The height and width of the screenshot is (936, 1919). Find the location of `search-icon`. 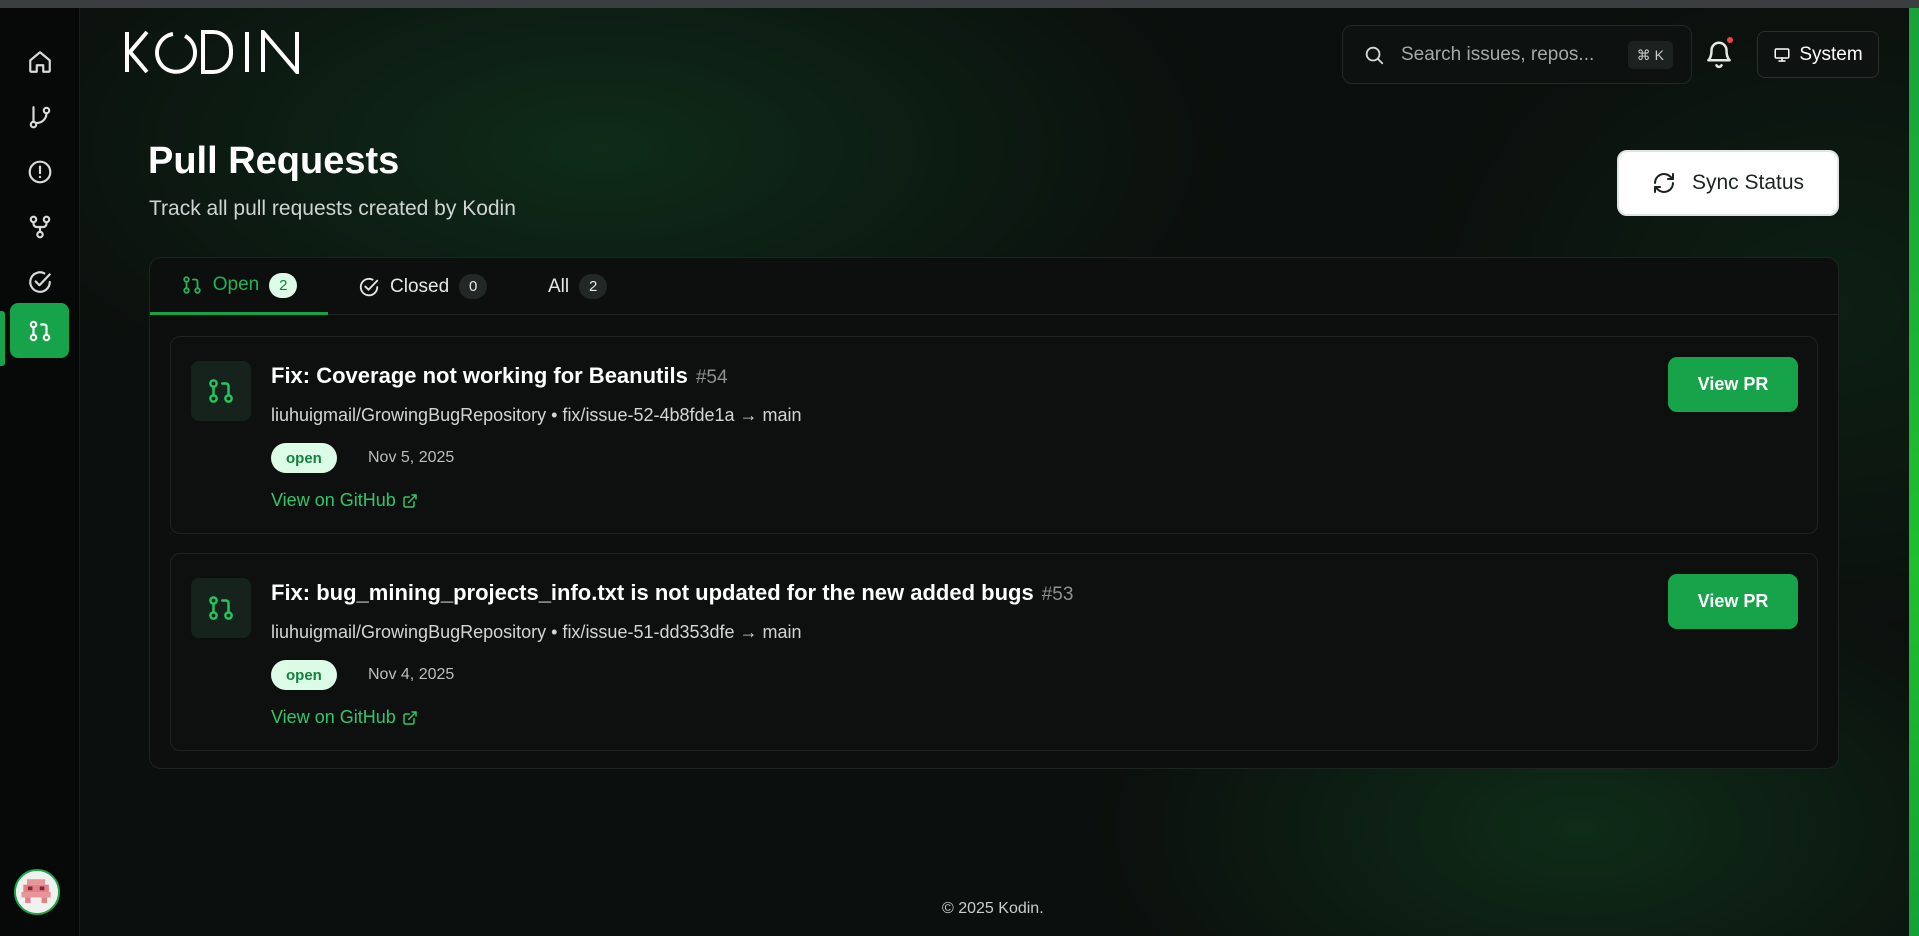

search-icon is located at coordinates (1374, 55).